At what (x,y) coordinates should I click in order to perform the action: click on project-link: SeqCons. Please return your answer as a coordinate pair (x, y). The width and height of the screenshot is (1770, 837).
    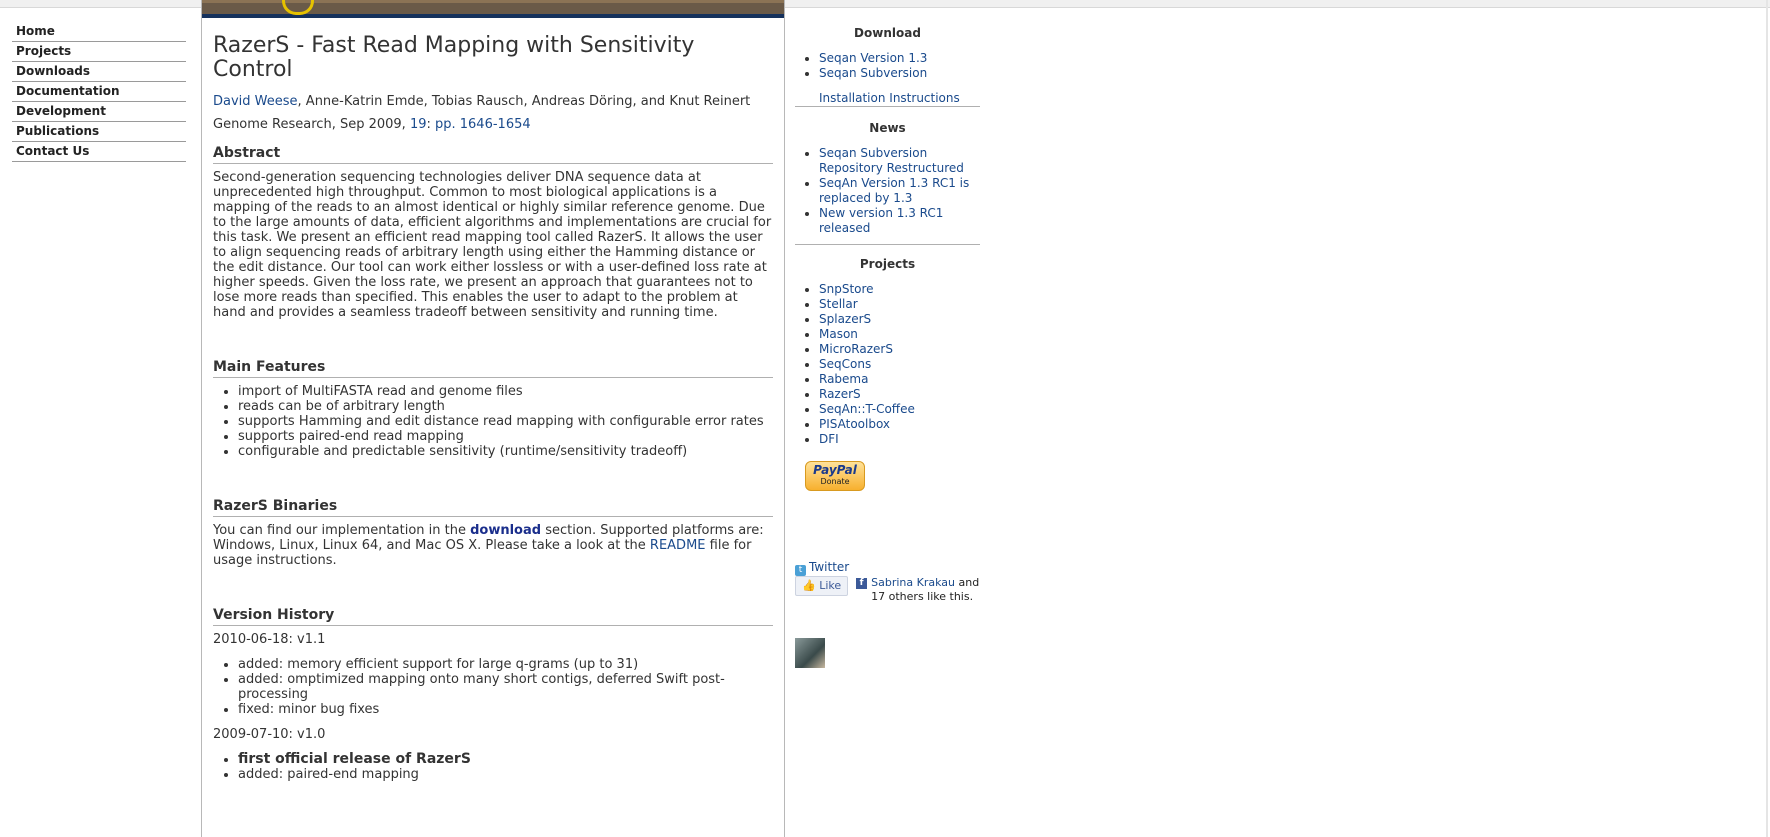
    Looking at the image, I should click on (845, 364).